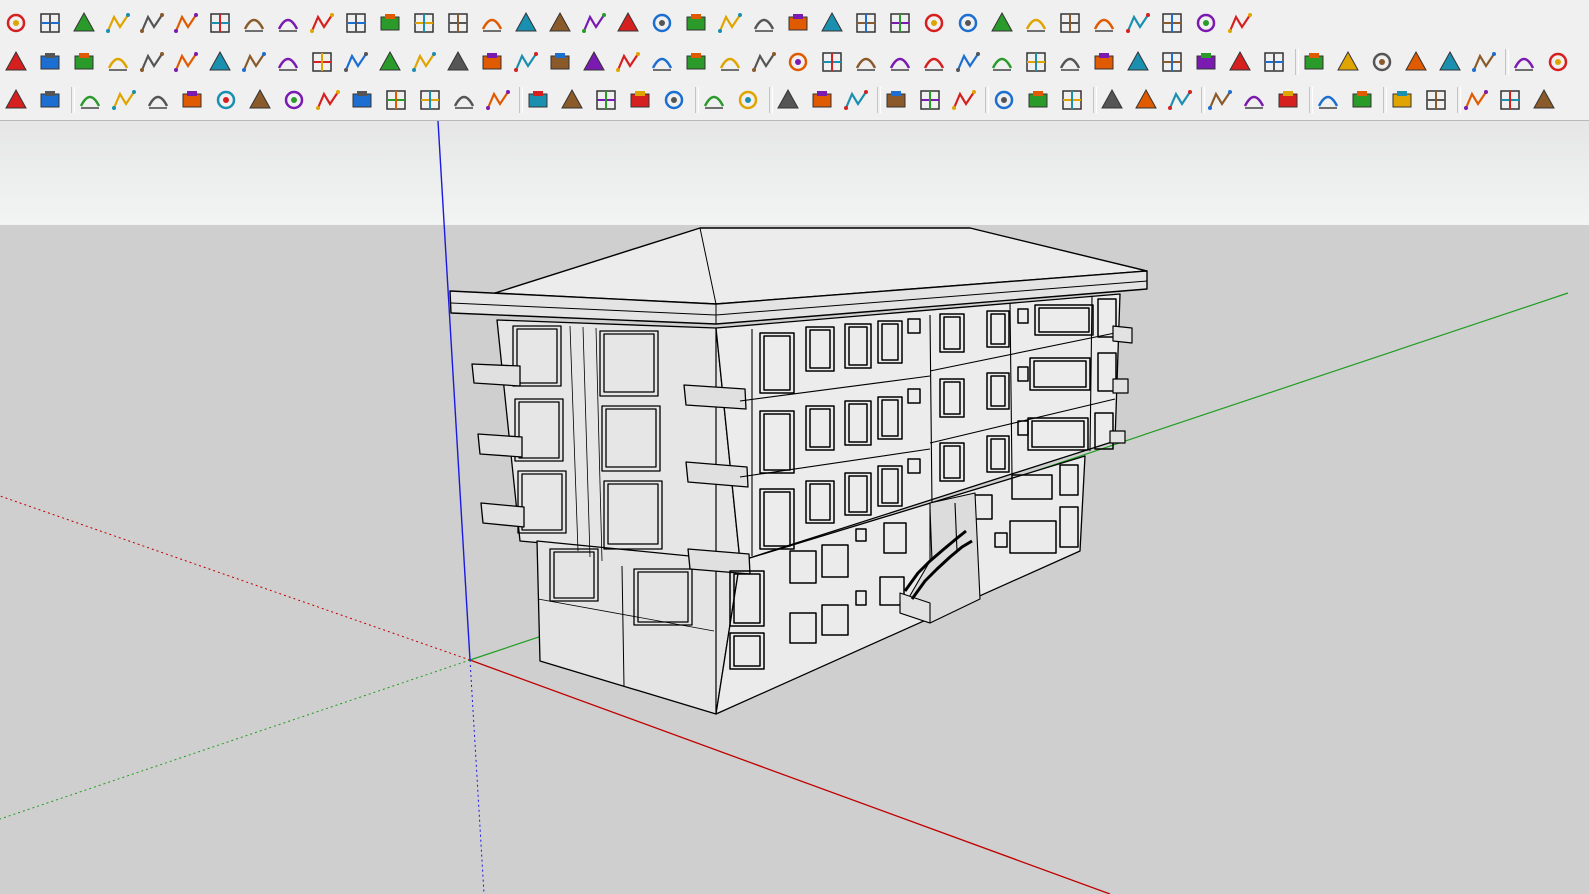  What do you see at coordinates (1112, 100) in the screenshot?
I see `cross-box-icon` at bounding box center [1112, 100].